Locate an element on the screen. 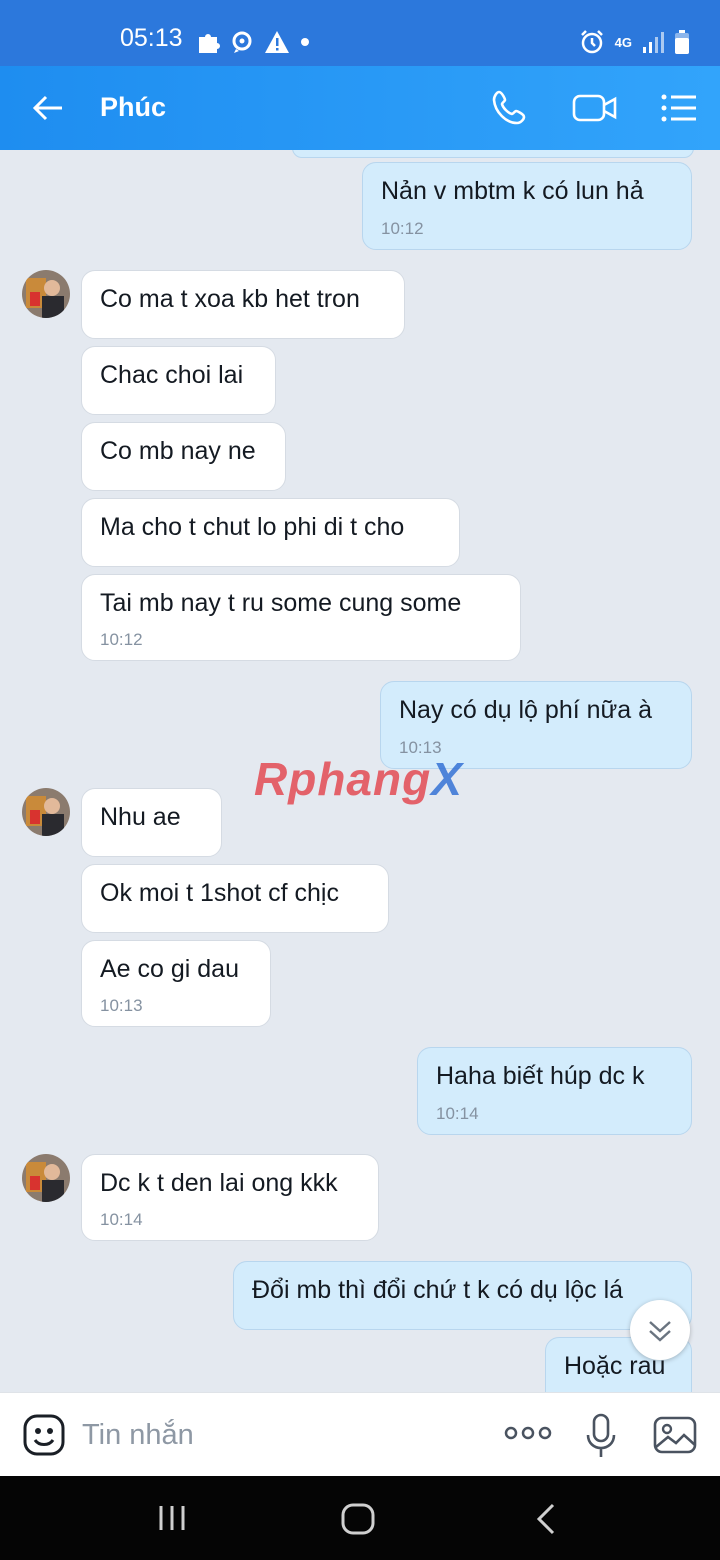 Image resolution: width=720 pixels, height=1560 pixels. home-icon is located at coordinates (358, 1519).